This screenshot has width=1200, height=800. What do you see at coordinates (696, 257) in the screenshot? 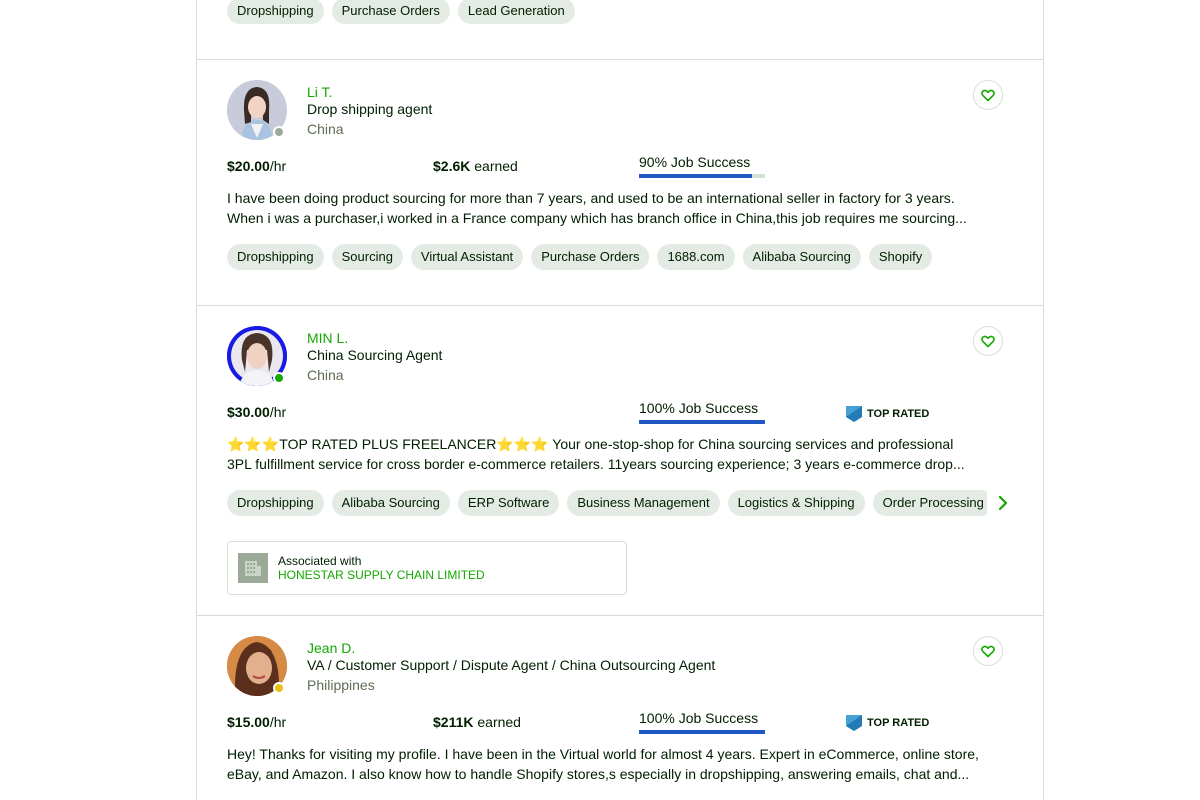
I see `skill-chip: 1688.com` at bounding box center [696, 257].